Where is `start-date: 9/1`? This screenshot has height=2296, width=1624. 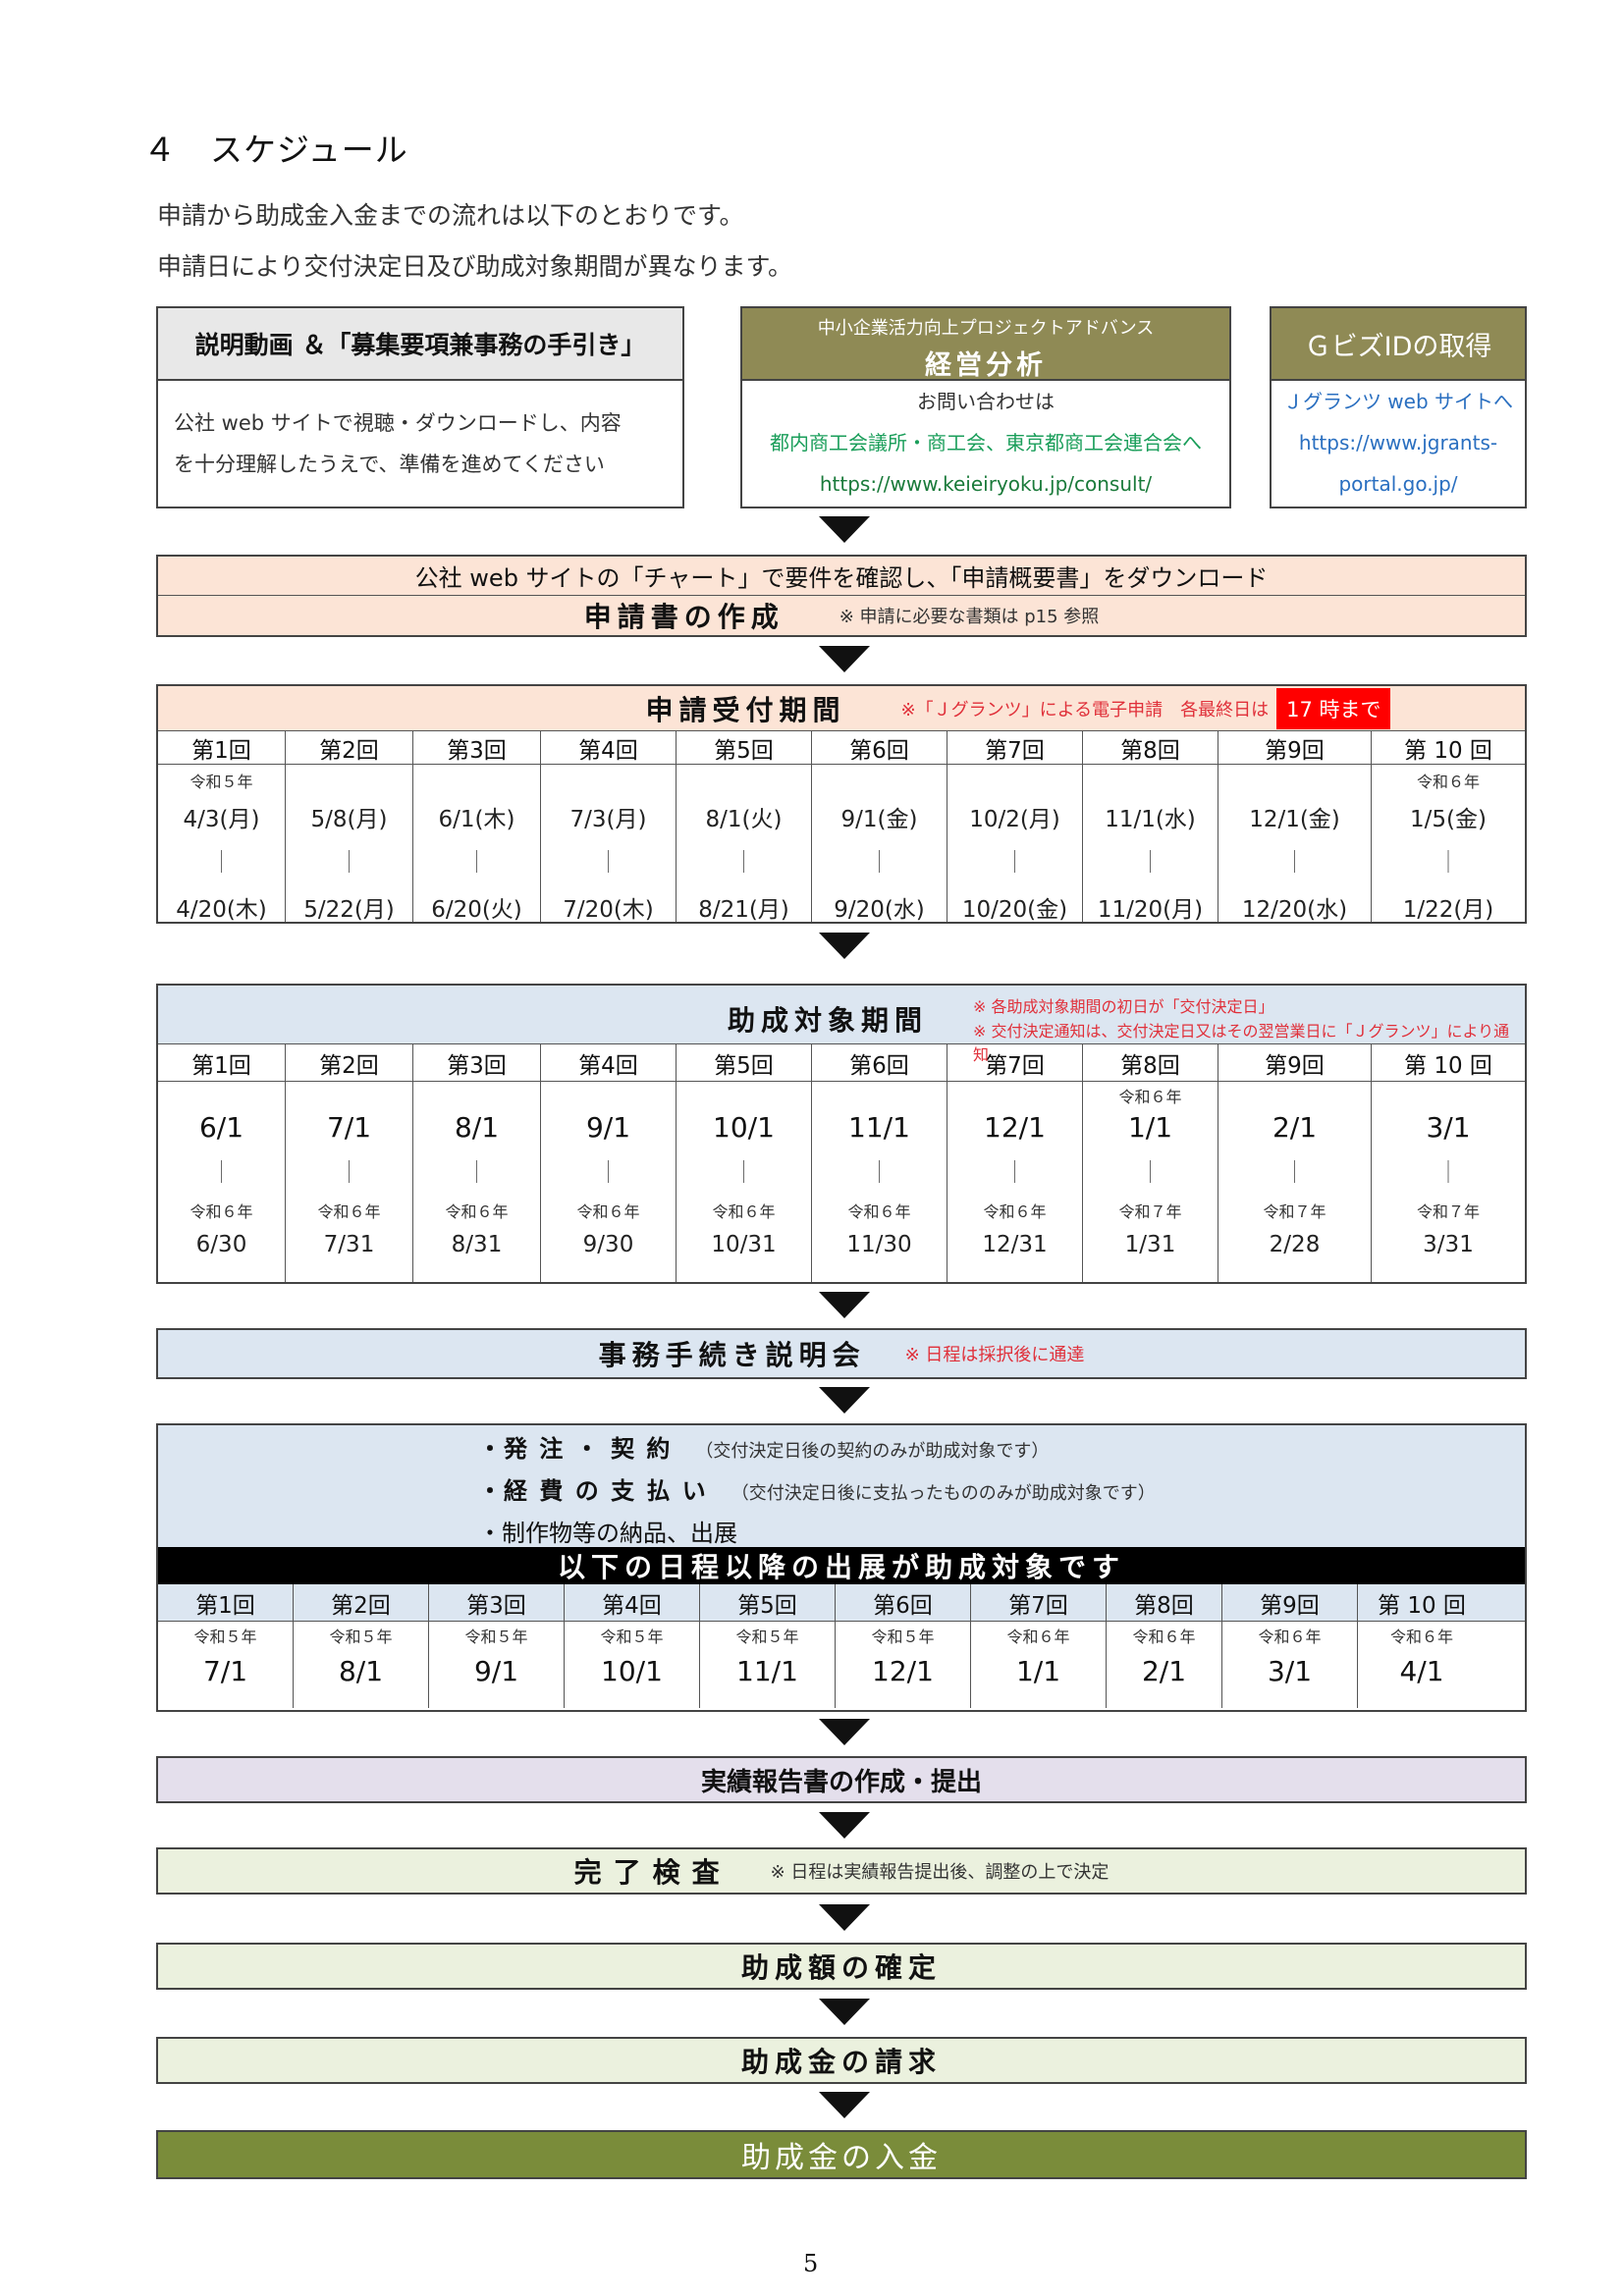
start-date: 9/1 is located at coordinates (608, 1127).